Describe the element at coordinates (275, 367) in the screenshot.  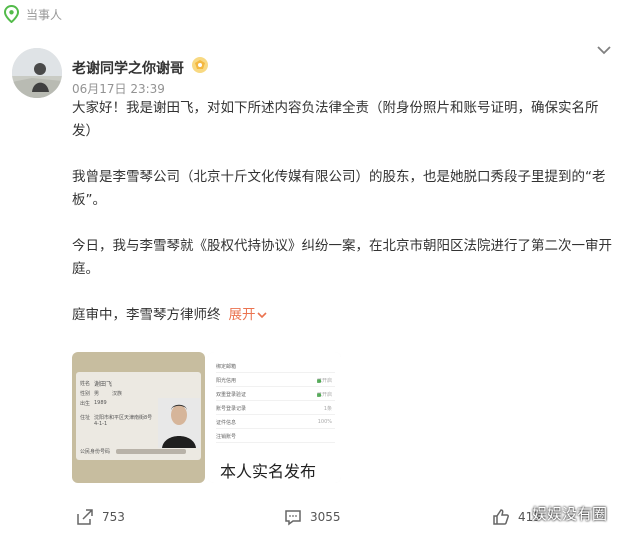
I see `account-row: 绑定邮箱` at that location.